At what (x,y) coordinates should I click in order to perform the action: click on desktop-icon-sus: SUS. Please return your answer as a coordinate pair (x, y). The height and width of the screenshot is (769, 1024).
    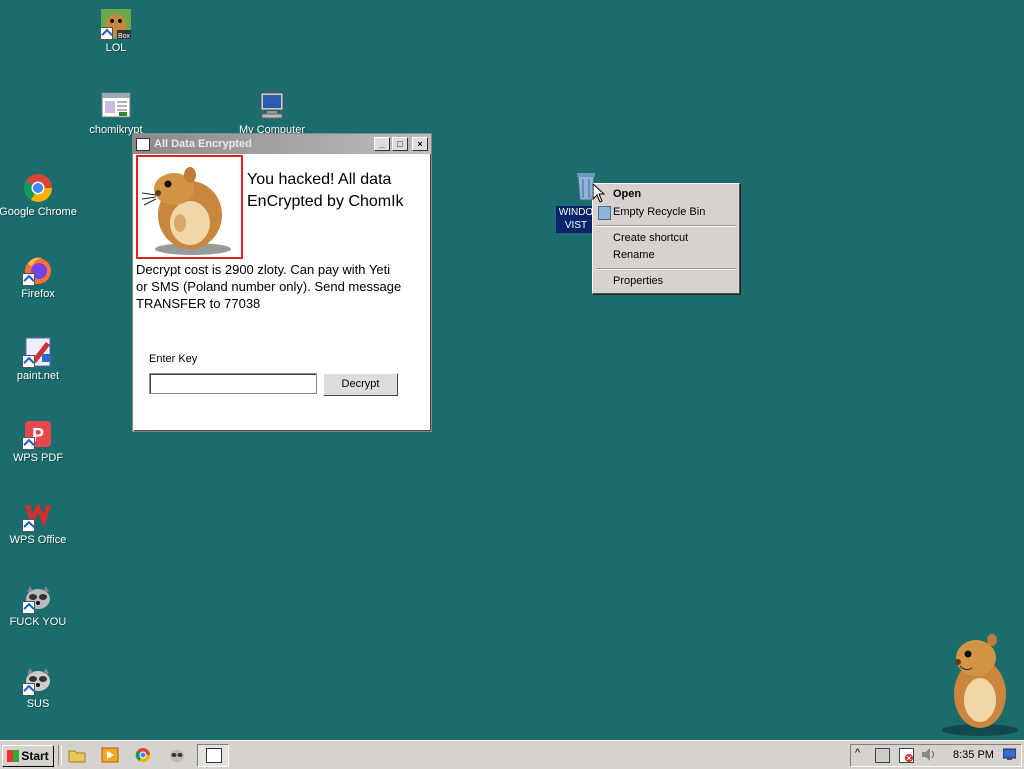
    Looking at the image, I should click on (39, 687).